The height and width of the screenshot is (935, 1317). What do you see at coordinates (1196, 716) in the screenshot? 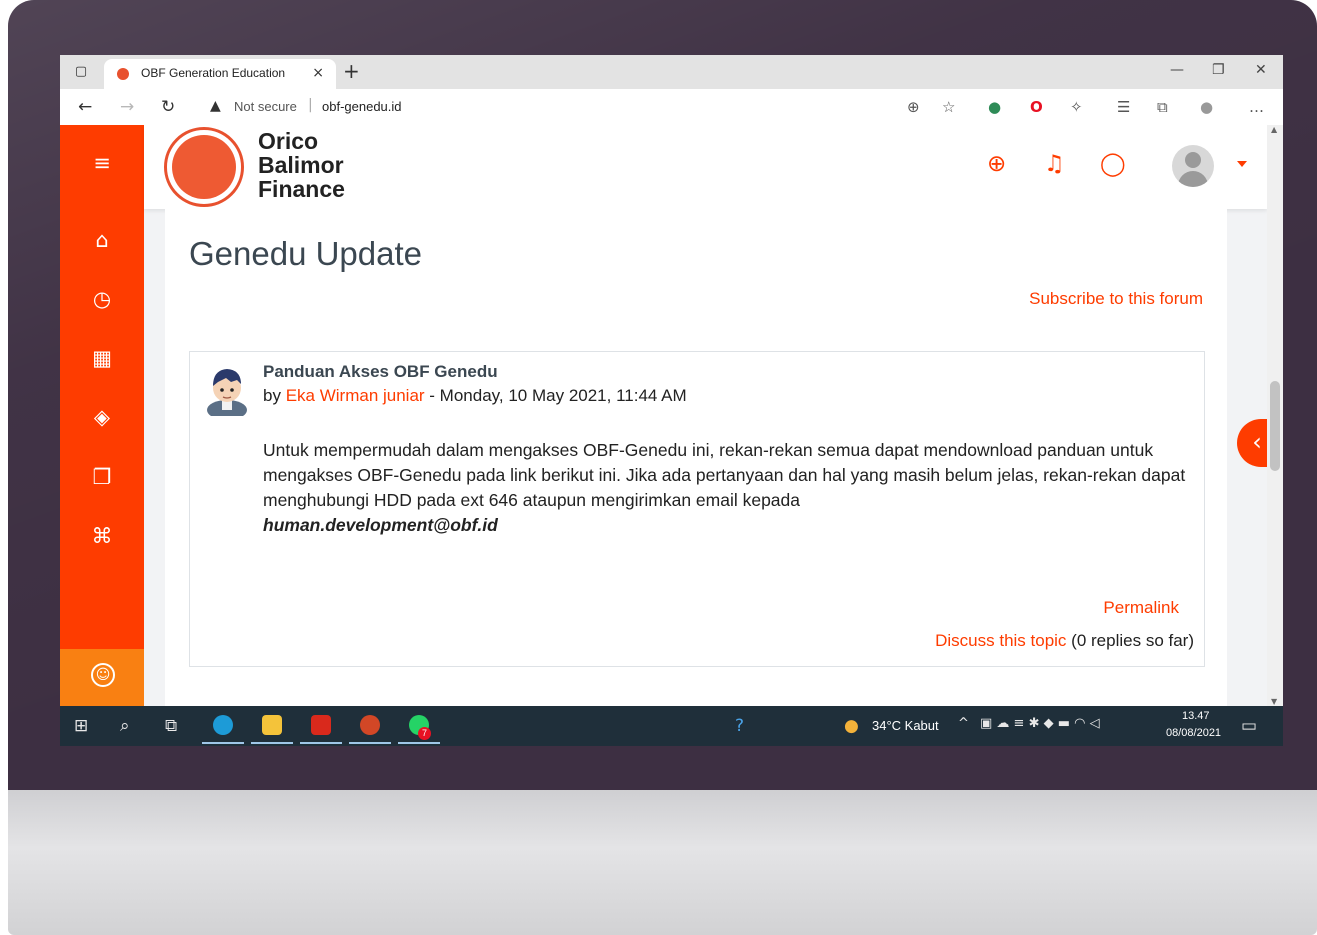
I see `clock-time: 13.47` at bounding box center [1196, 716].